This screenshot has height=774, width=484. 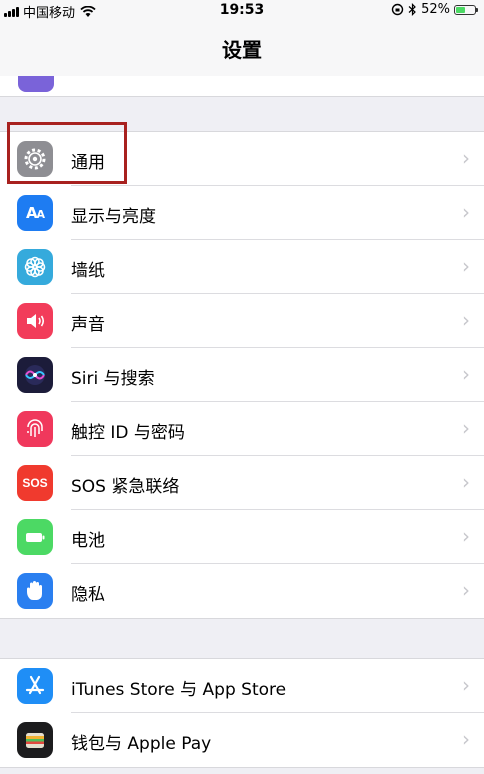 I want to click on siri-icon, so click(x=35, y=375).